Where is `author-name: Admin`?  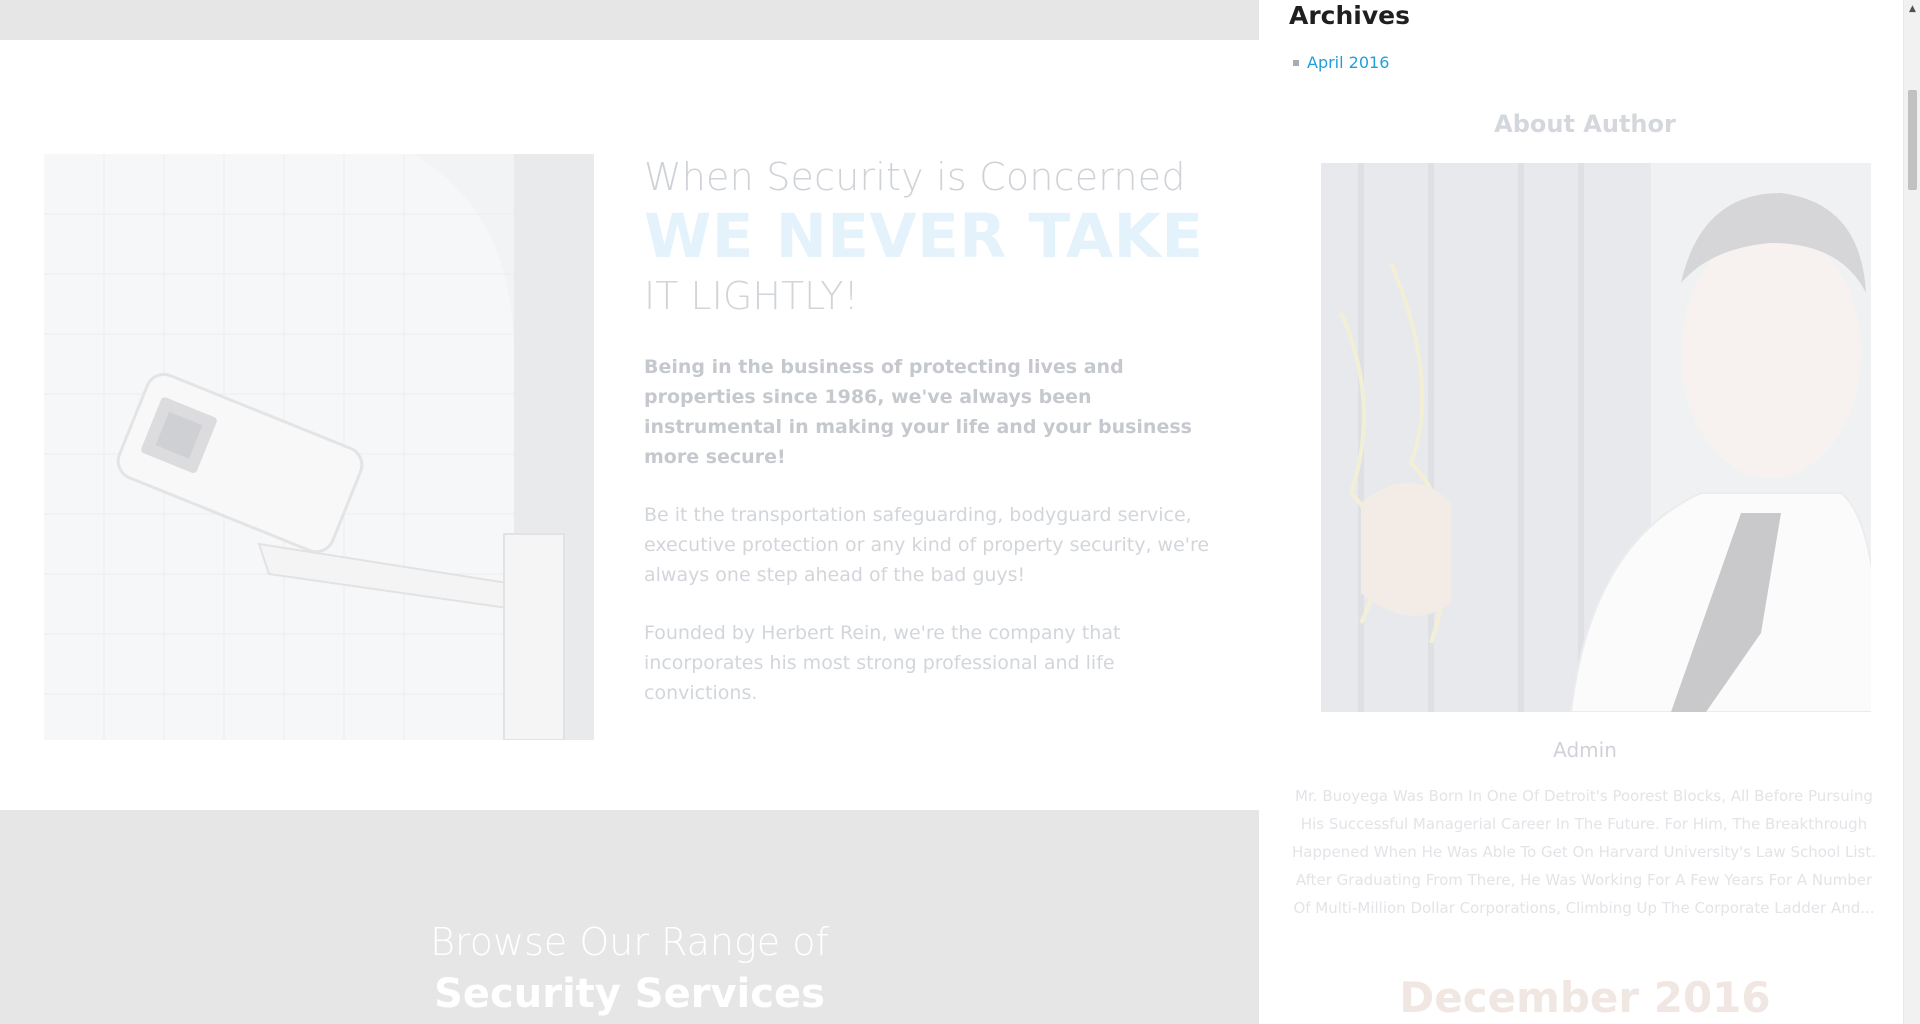 author-name: Admin is located at coordinates (1585, 750).